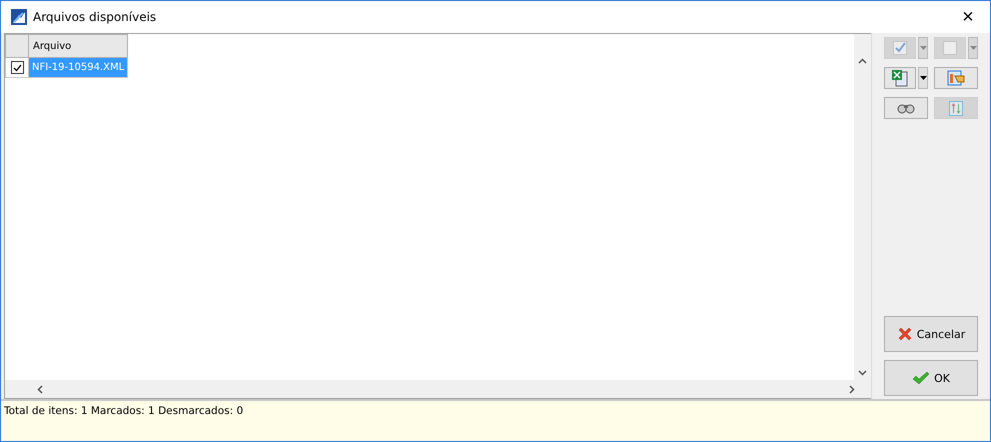  I want to click on close-button: ×, so click(968, 17).